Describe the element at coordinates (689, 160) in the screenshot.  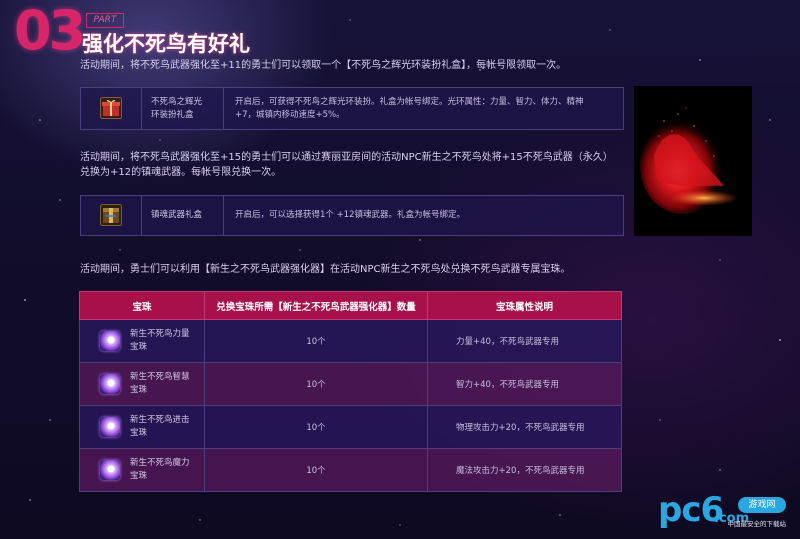
I see `phoenix-flame-illustration` at that location.